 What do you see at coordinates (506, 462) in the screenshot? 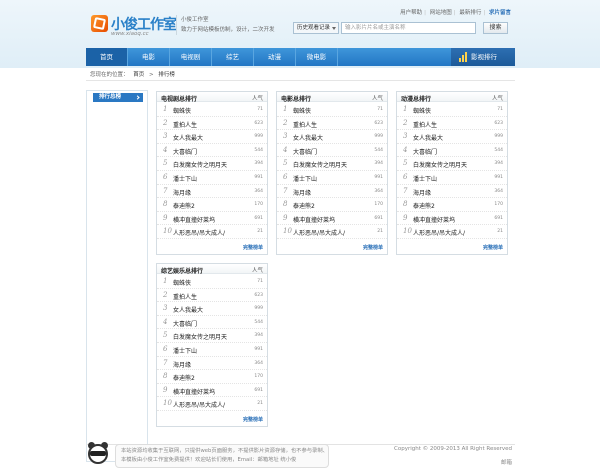
I see `footer-mail-link: 邮箱` at bounding box center [506, 462].